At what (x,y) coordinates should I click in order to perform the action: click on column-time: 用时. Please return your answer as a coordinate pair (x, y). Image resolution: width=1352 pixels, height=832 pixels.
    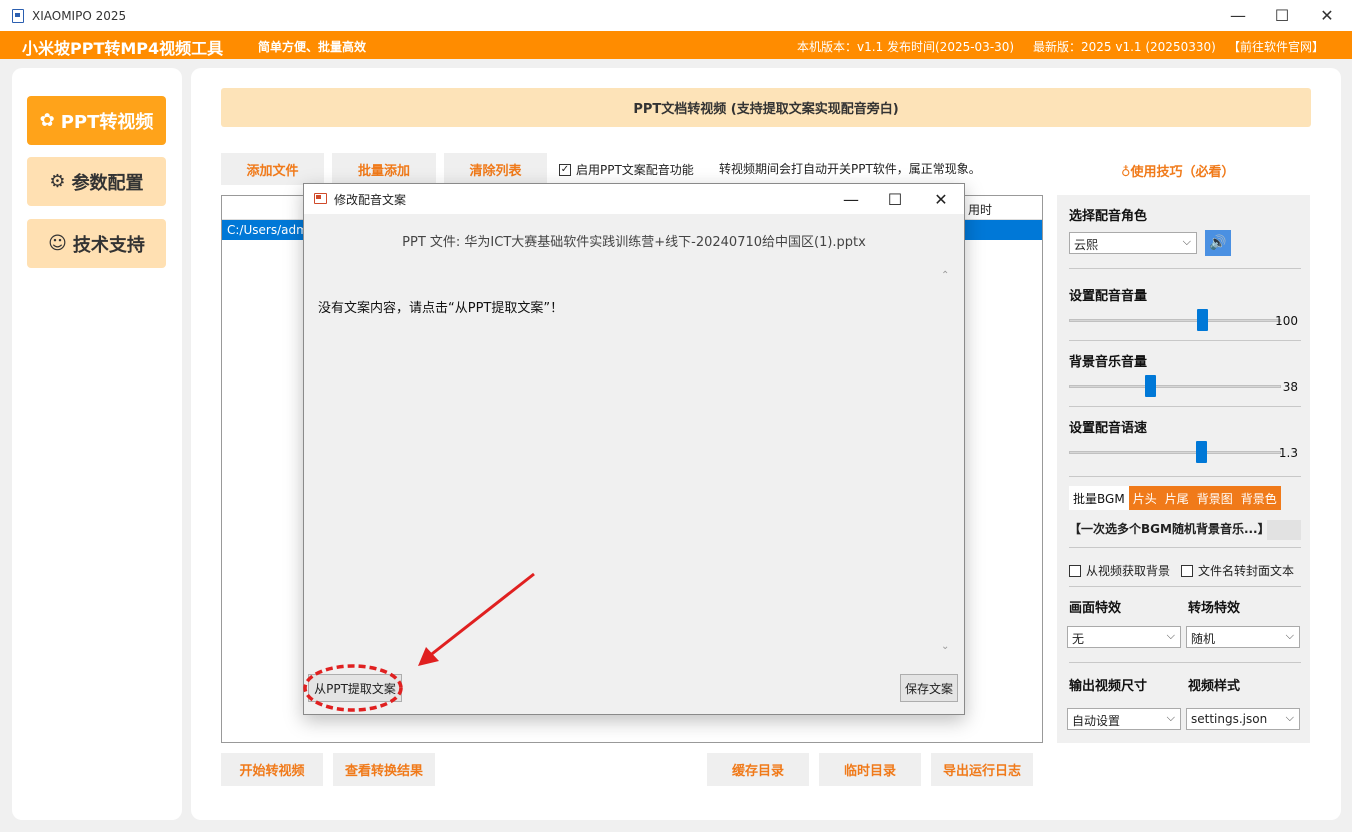
    Looking at the image, I should click on (980, 209).